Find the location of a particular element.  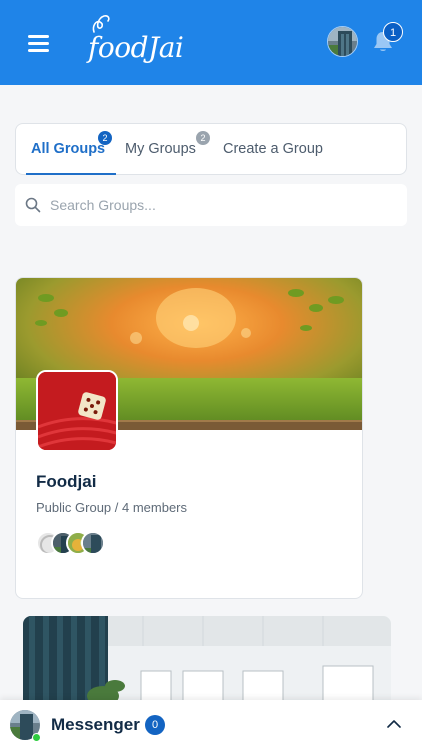

messenger-label: Messenger is located at coordinates (95, 724).